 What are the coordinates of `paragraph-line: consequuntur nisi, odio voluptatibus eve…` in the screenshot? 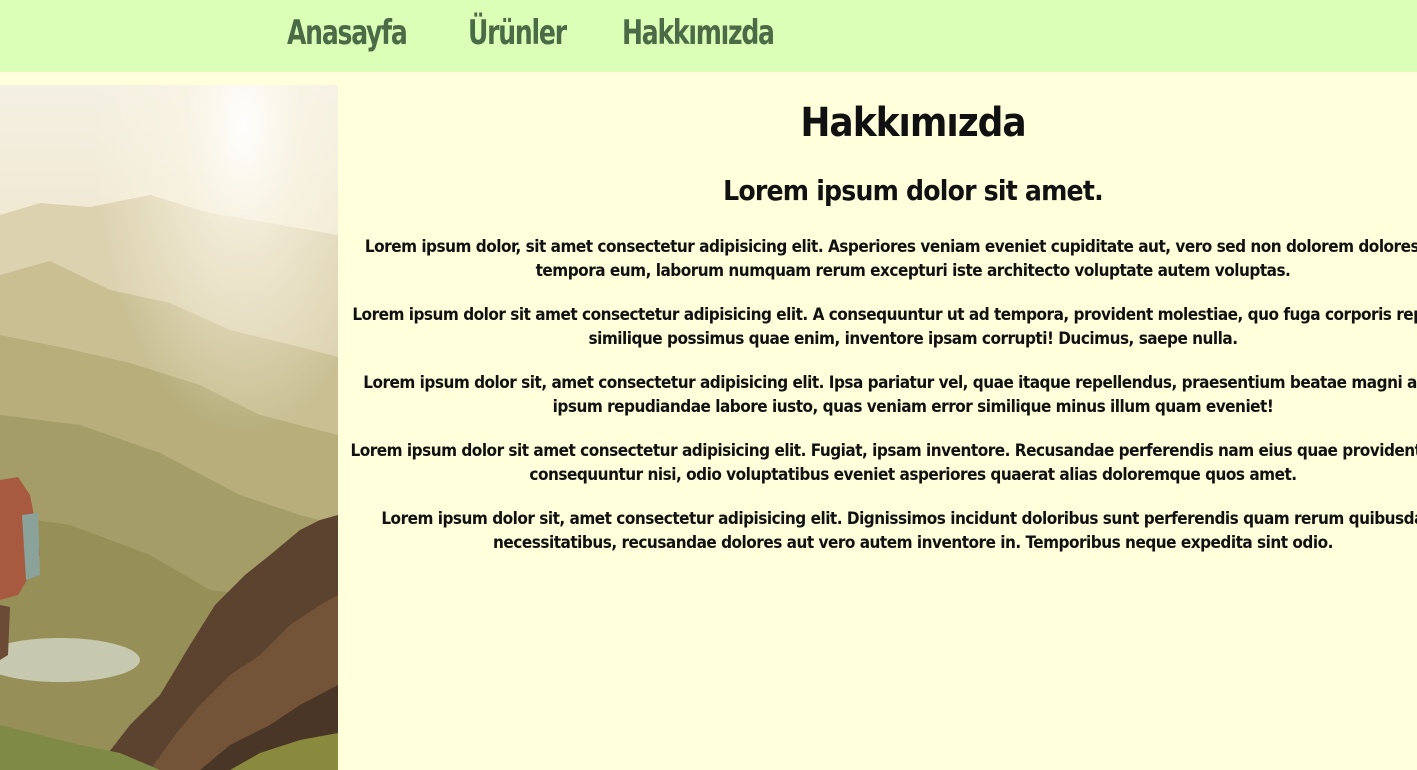 It's located at (913, 475).